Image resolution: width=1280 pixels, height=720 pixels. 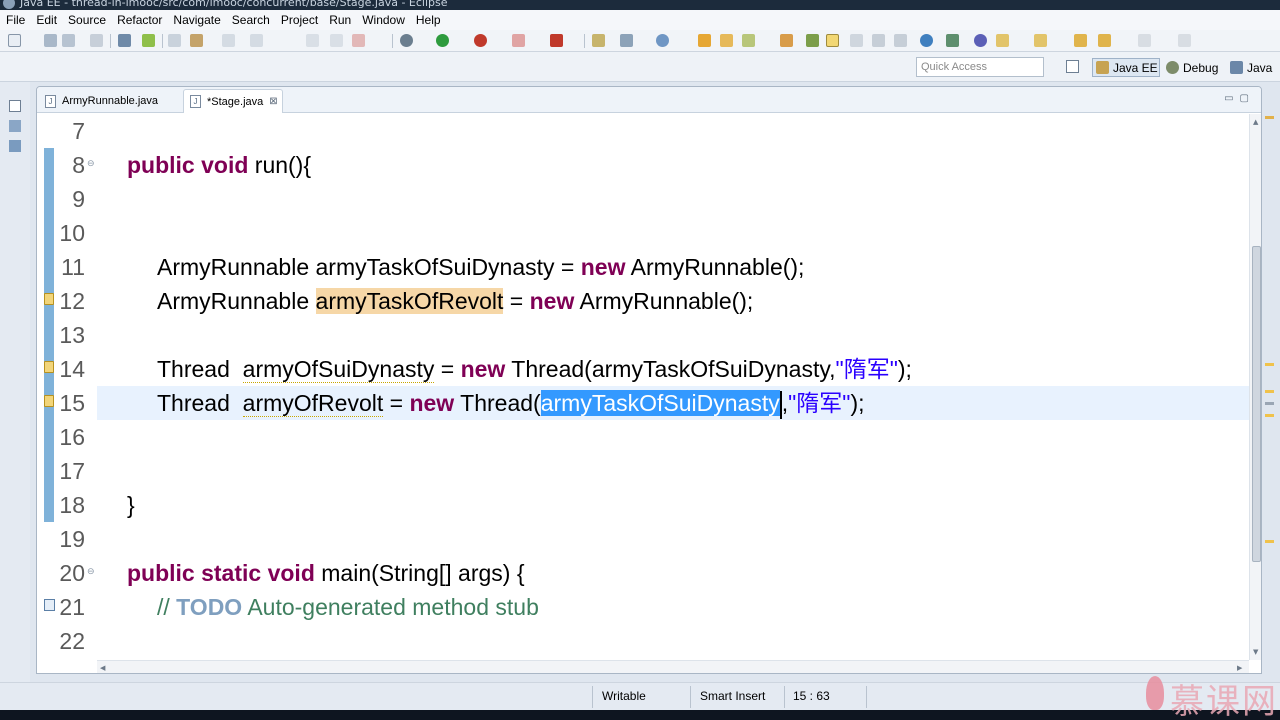 I want to click on menu-refactor: Refactor, so click(x=139, y=20).